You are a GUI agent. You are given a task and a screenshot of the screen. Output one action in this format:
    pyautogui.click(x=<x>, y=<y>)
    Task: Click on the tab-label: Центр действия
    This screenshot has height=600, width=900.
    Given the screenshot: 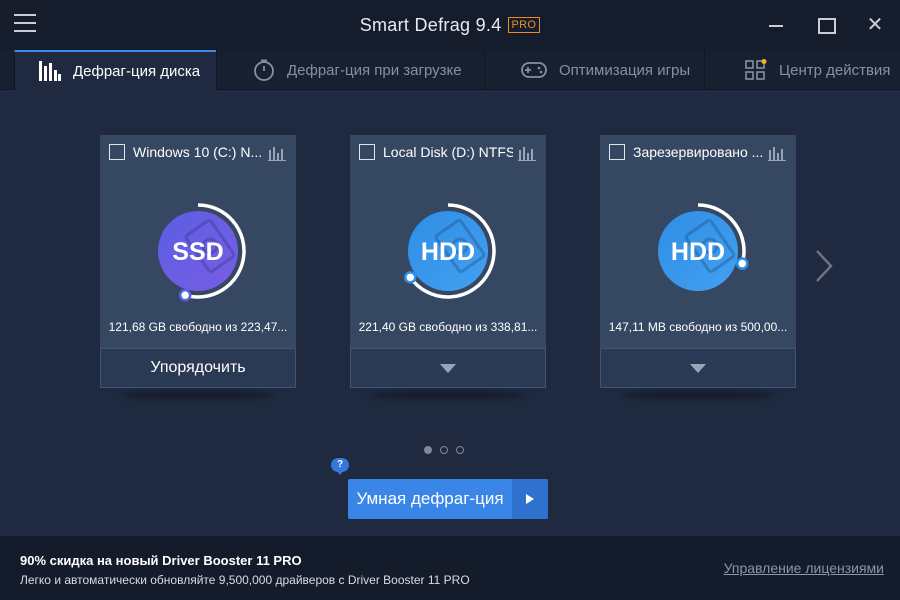 What is the action you would take?
    pyautogui.click(x=835, y=70)
    